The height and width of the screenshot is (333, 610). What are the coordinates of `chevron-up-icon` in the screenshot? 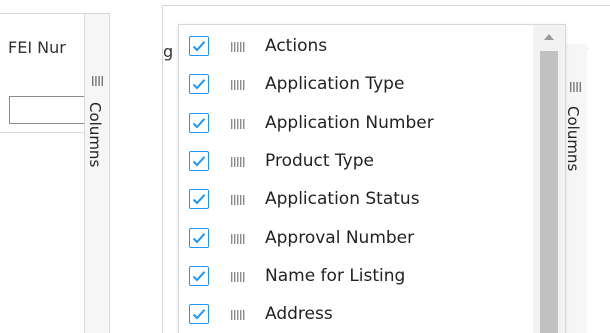 It's located at (549, 37).